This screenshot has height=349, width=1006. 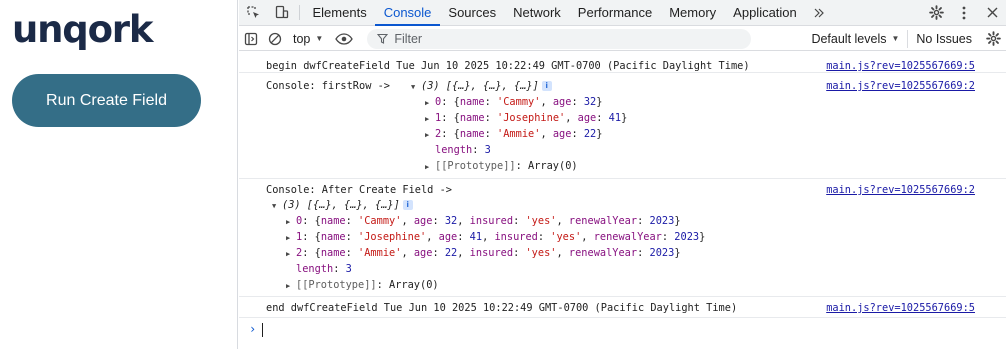 I want to click on run-create-field-button: Run Create Field, so click(x=106, y=100).